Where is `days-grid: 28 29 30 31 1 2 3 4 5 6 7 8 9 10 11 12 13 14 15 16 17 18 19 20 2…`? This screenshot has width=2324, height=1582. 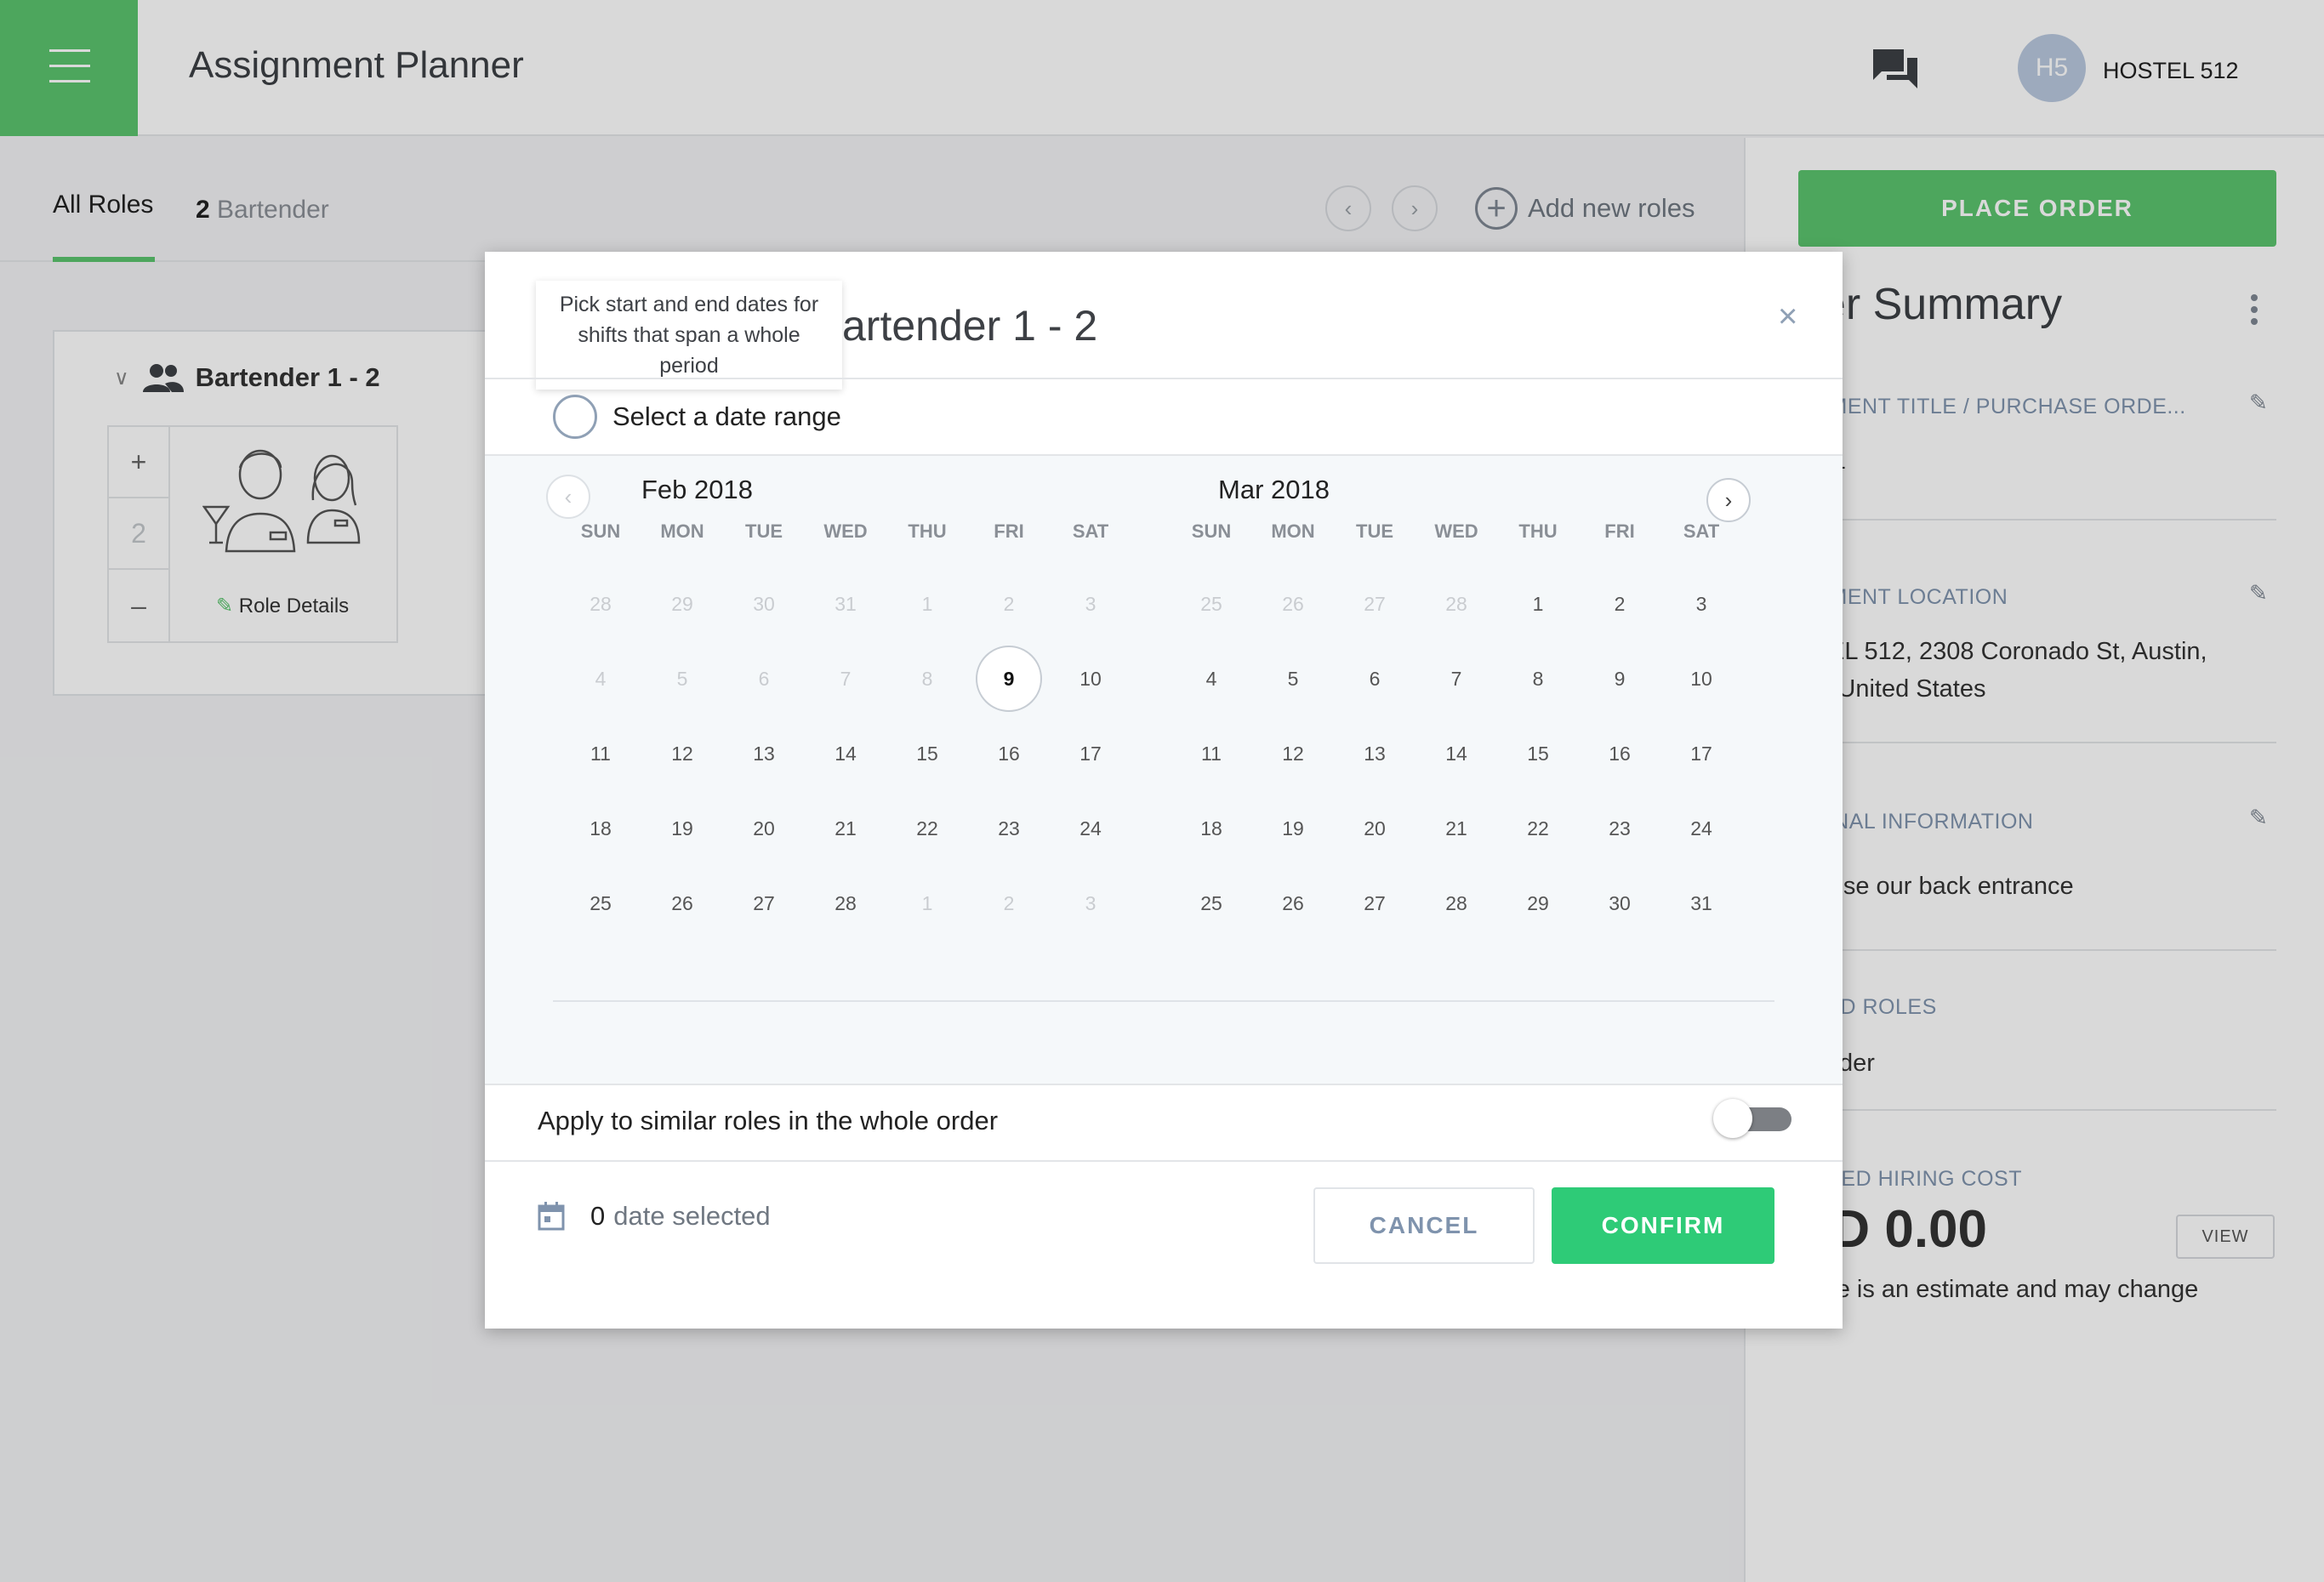 days-grid: 28 29 30 31 1 2 3 4 5 6 7 8 9 10 11 12 13 14 15 16 17 18 19 20 2… is located at coordinates (845, 753).